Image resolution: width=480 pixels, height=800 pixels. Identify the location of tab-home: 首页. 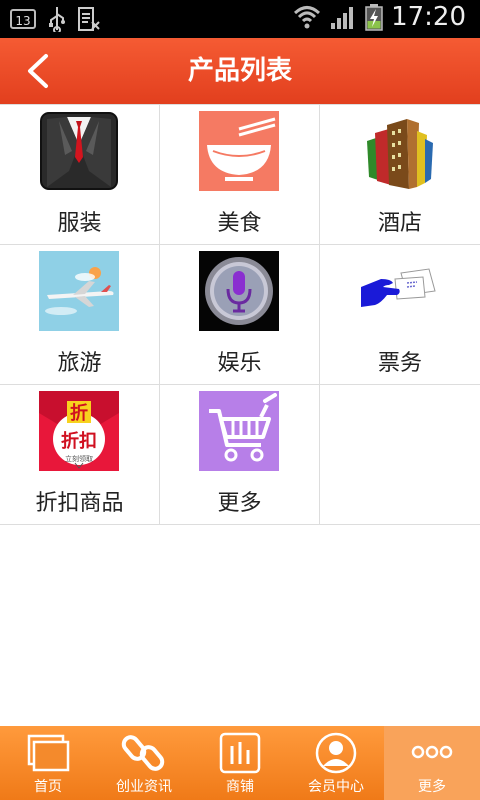
(48, 763).